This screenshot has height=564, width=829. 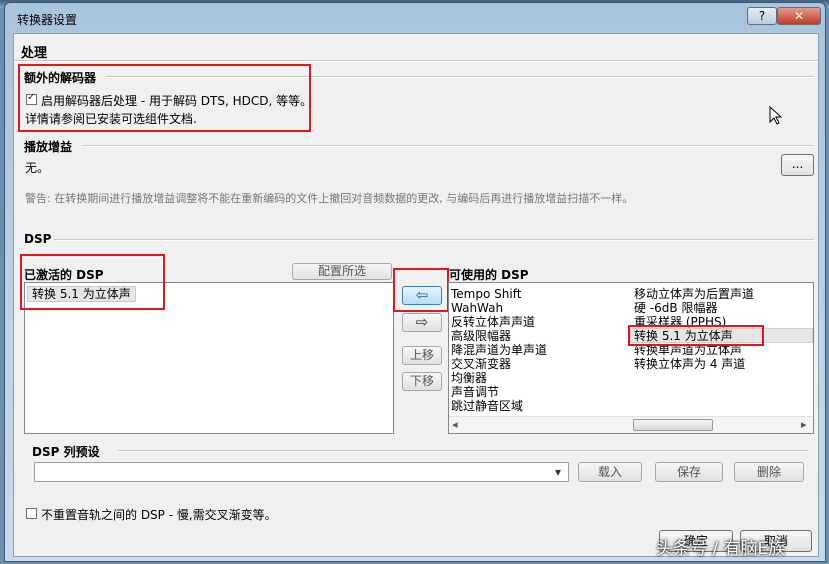 What do you see at coordinates (487, 406) in the screenshot?
I see `available-dsp-item: 跳过静音区域` at bounding box center [487, 406].